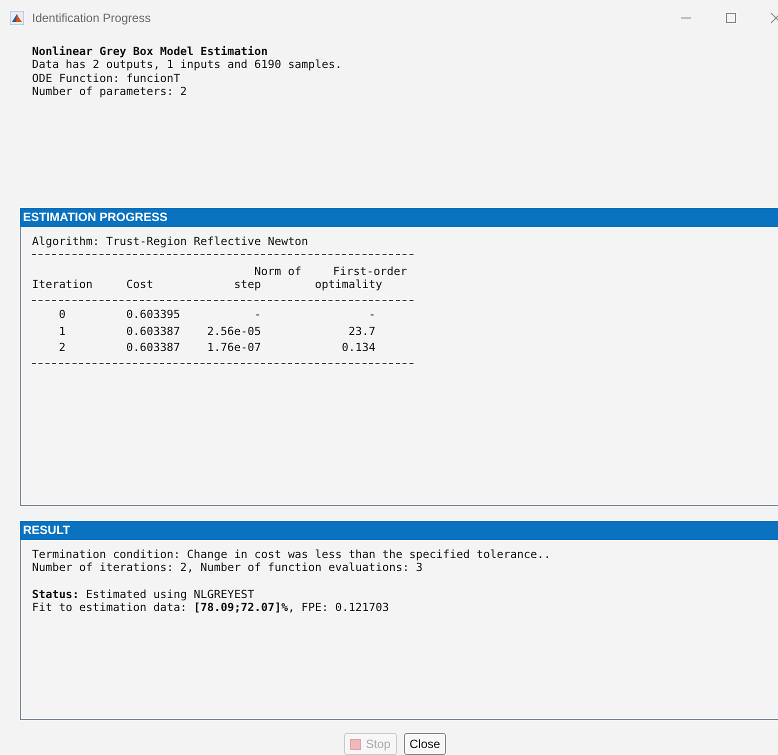  What do you see at coordinates (211, 607) in the screenshot?
I see `result-line: Fit to estimation data: [78.09;72.07]%, FPE: 0.121703` at bounding box center [211, 607].